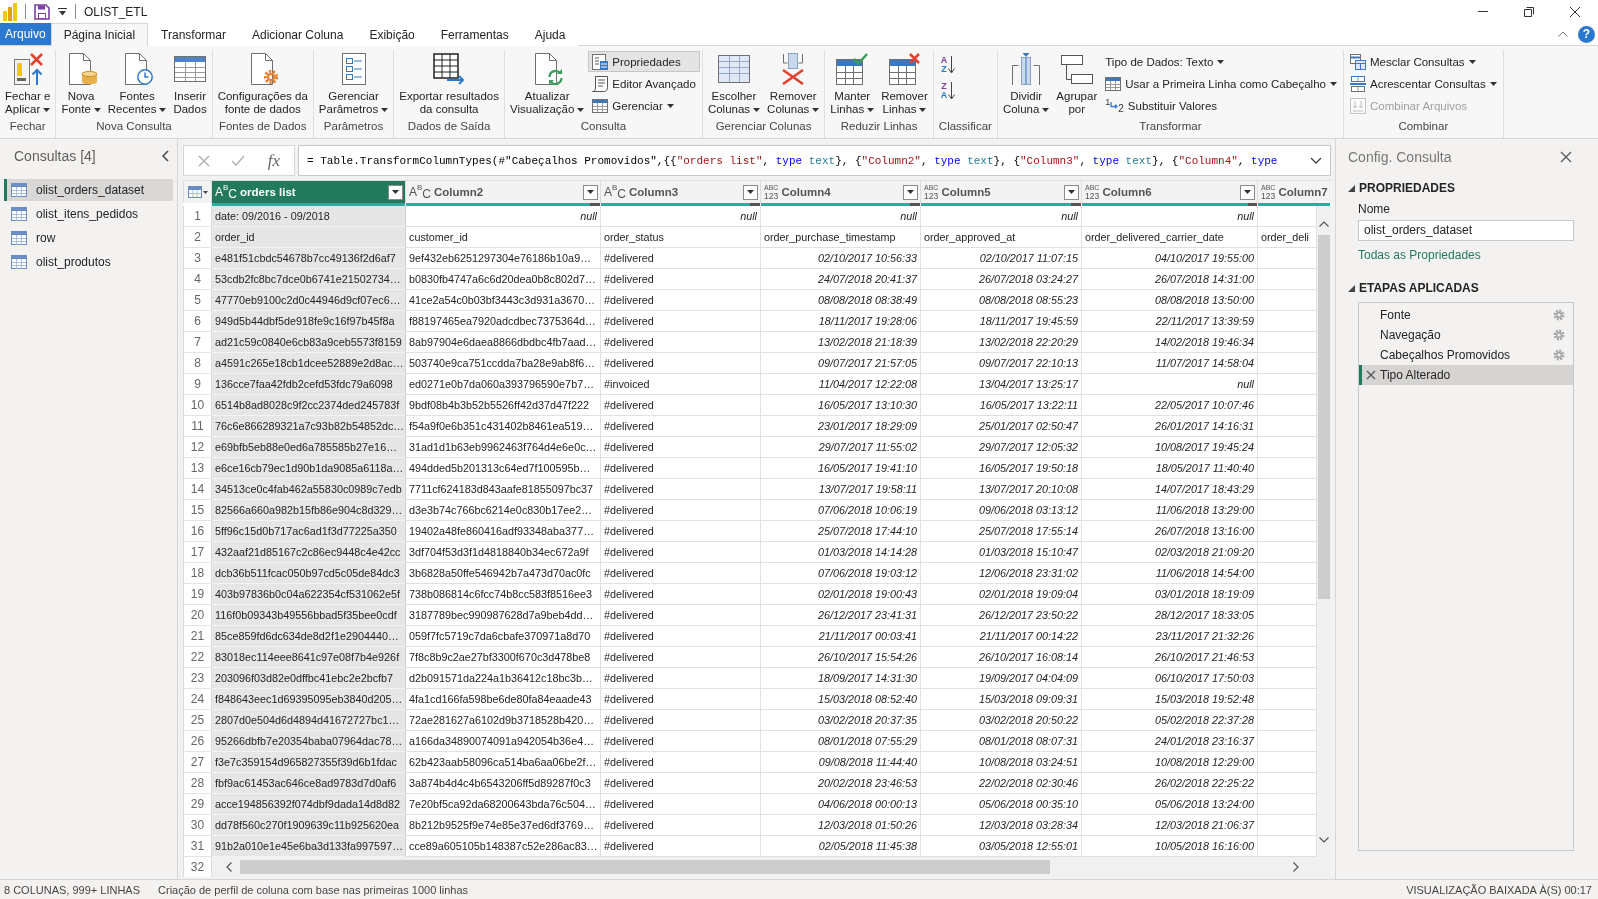 The height and width of the screenshot is (899, 1598). I want to click on remove-columns-button: Remover Colunas, so click(793, 84).